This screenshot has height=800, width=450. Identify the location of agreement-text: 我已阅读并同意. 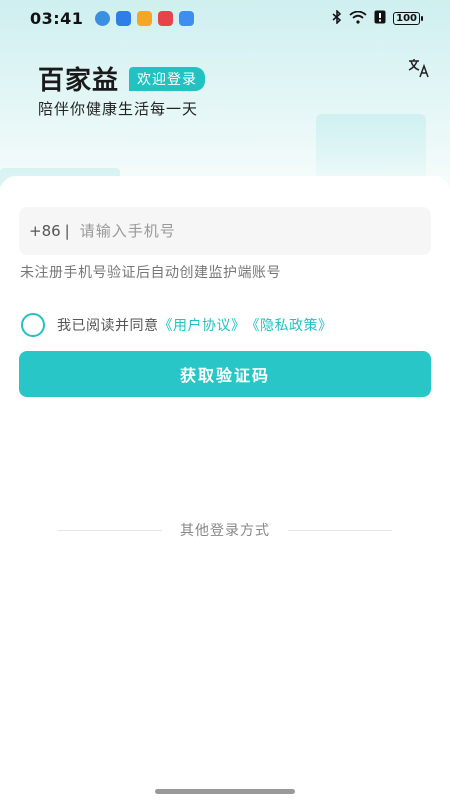
(108, 326).